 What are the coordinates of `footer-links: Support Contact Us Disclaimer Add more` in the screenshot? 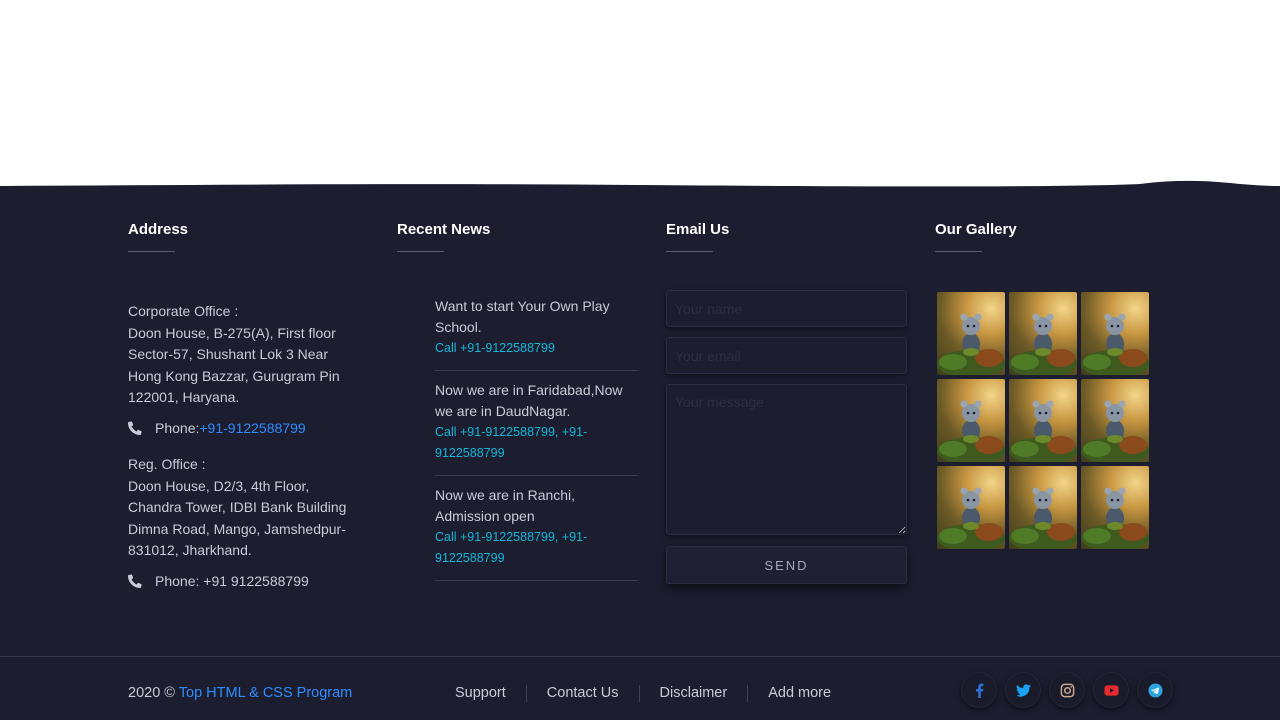 It's located at (643, 693).